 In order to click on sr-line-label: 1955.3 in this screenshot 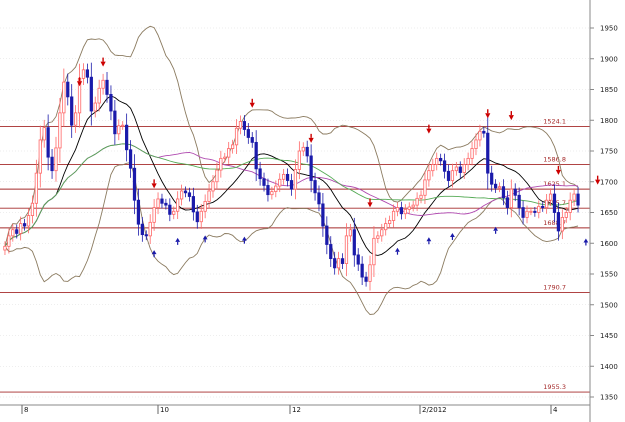, I will do `click(554, 387)`.